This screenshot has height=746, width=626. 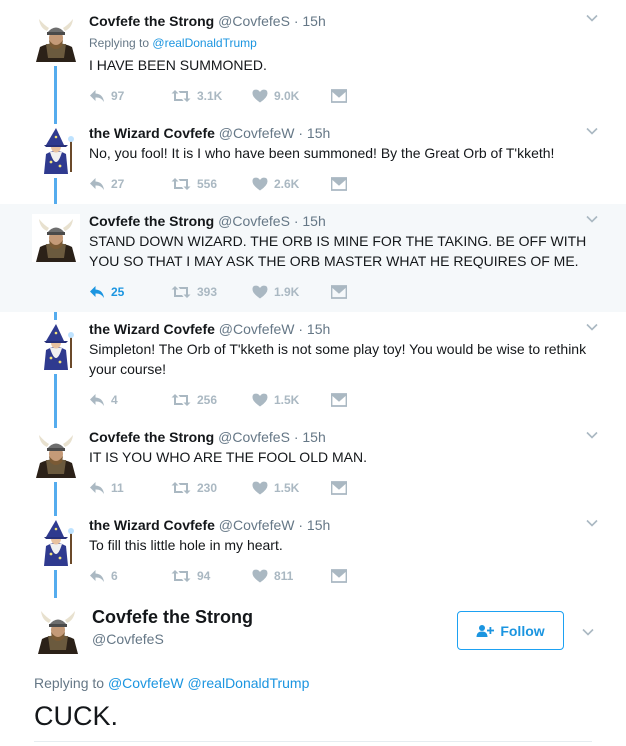 I want to click on reply-count: 97, so click(x=118, y=96).